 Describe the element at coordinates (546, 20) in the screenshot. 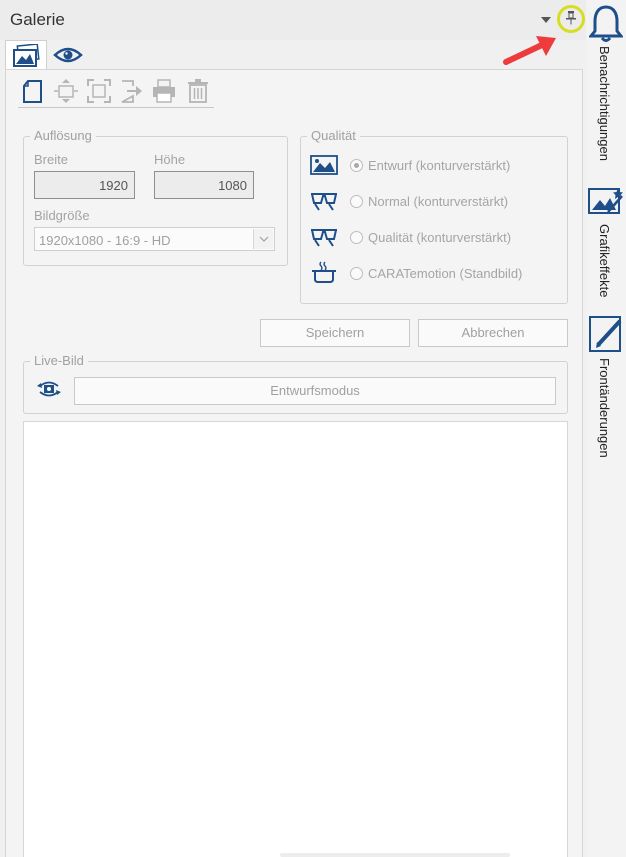

I see `dropdown-arrow-icon` at that location.